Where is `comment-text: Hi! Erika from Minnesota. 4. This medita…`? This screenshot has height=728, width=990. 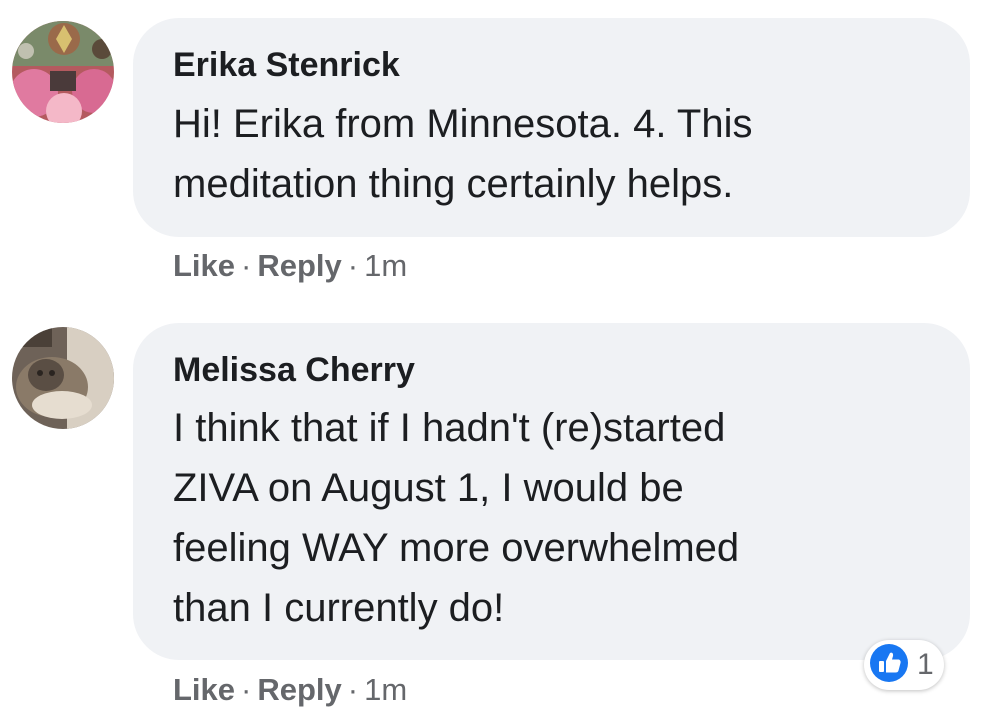 comment-text: Hi! Erika from Minnesota. 4. This medita… is located at coordinates (463, 154).